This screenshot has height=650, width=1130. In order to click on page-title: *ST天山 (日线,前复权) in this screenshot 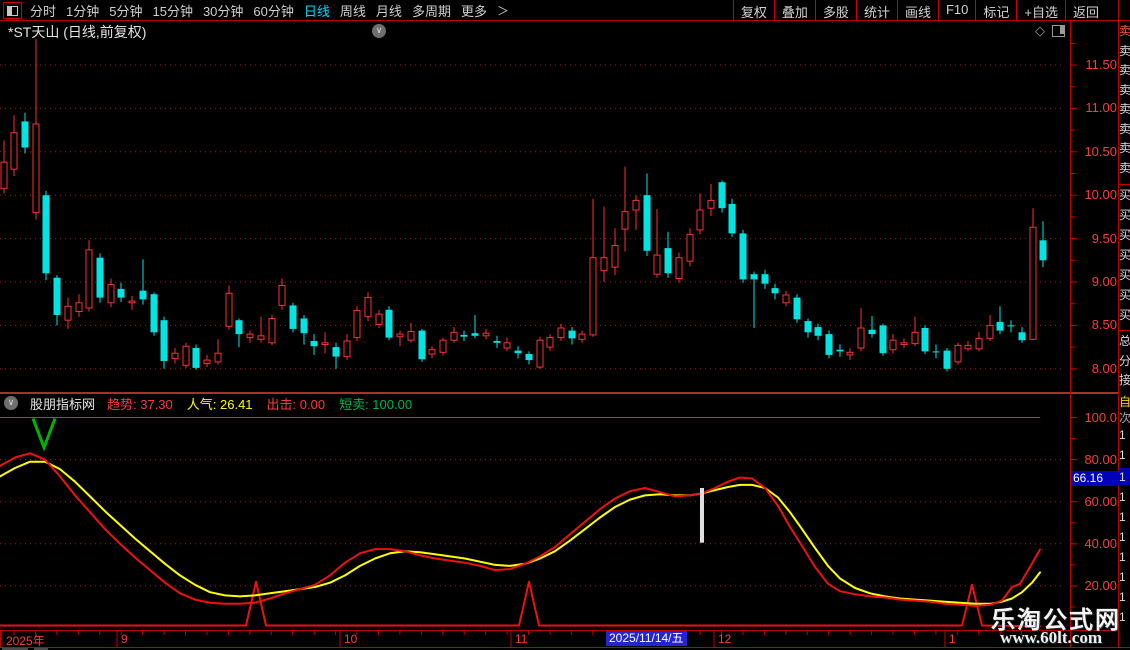, I will do `click(77, 32)`.